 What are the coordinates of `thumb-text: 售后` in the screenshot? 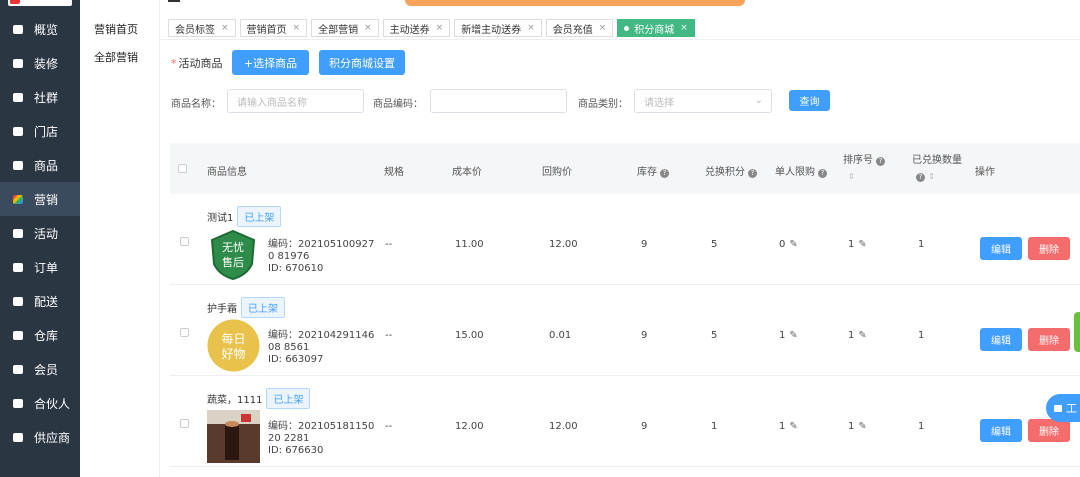 It's located at (233, 262).